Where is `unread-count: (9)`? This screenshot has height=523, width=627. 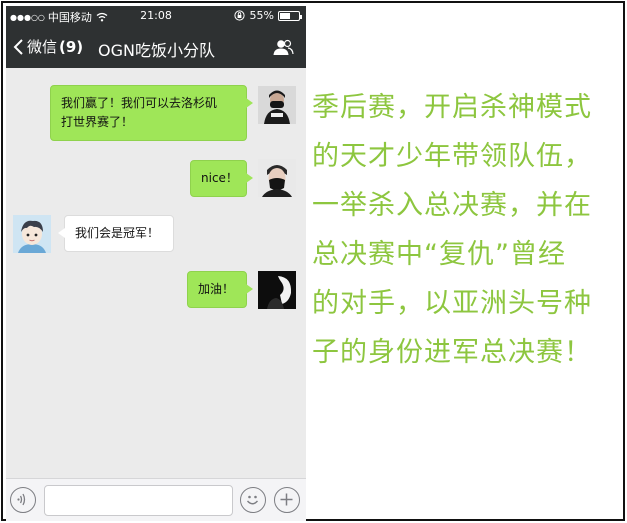 unread-count: (9) is located at coordinates (71, 46).